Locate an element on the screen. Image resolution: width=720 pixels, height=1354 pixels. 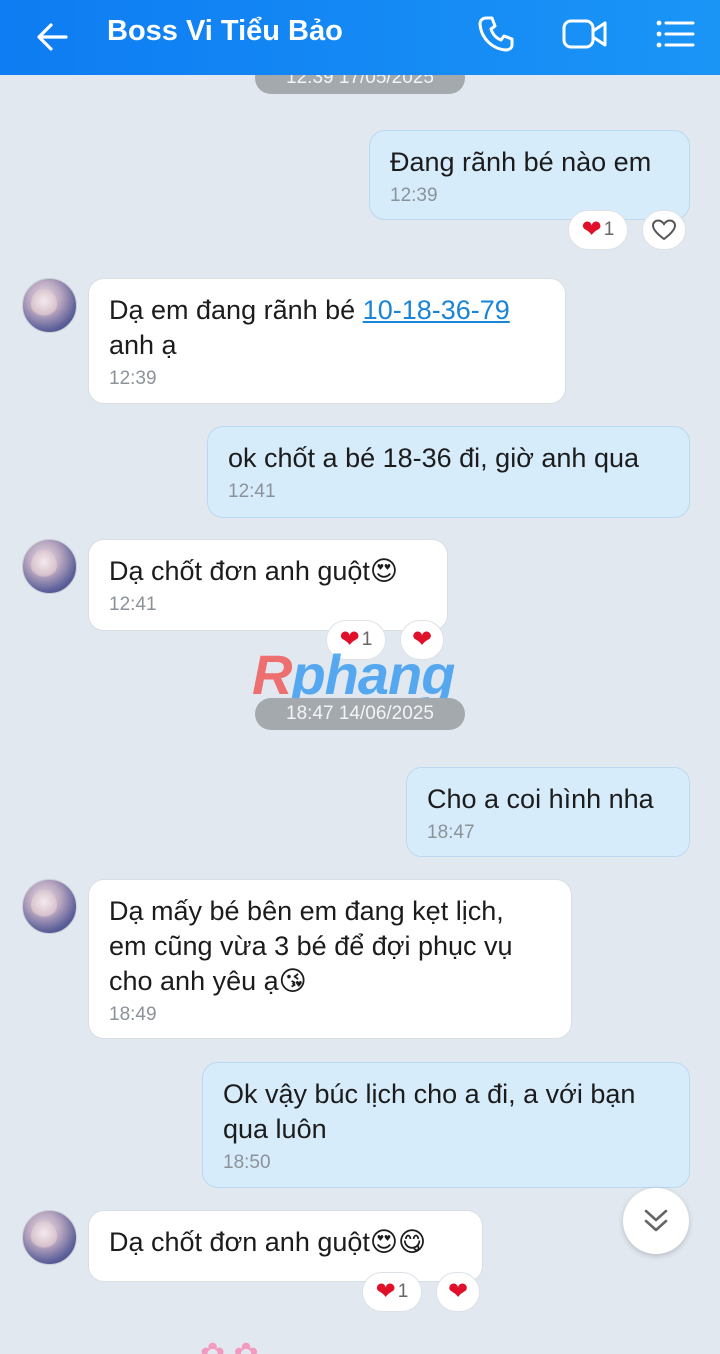
message-text: Dạ chốt đơn anh guột😍 is located at coordinates (254, 571).